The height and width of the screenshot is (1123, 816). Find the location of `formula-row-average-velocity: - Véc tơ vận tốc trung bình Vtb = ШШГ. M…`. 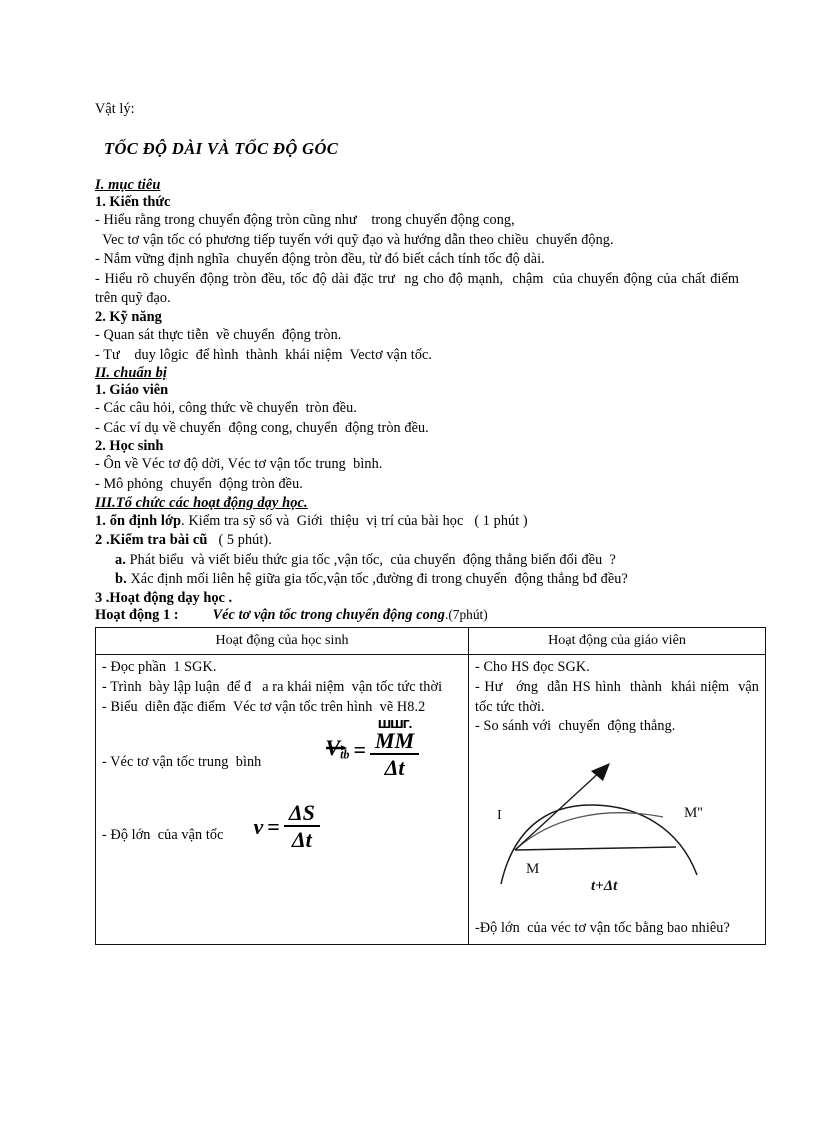

formula-row-average-velocity: - Véc tơ vận tốc trung bình Vtb = ШШГ. M… is located at coordinates (282, 749).